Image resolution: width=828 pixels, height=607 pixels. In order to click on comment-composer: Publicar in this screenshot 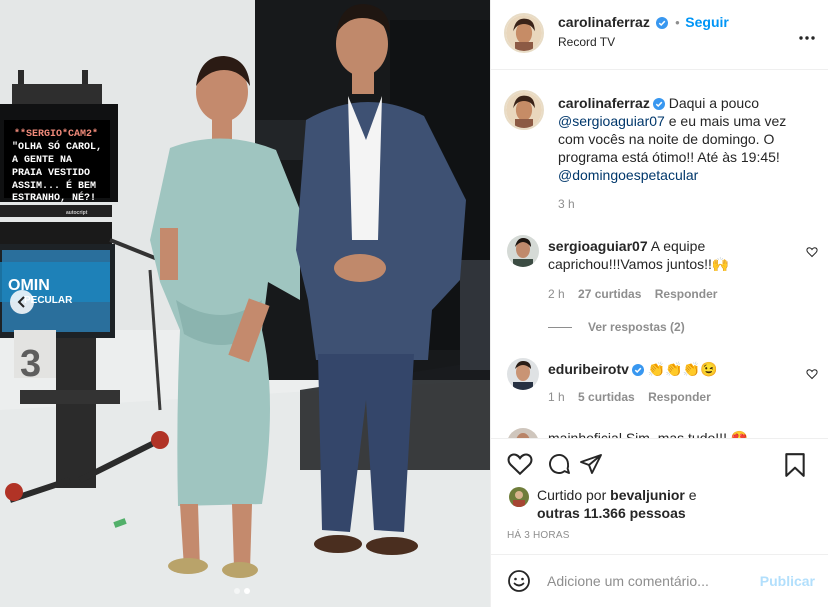, I will do `click(659, 580)`.